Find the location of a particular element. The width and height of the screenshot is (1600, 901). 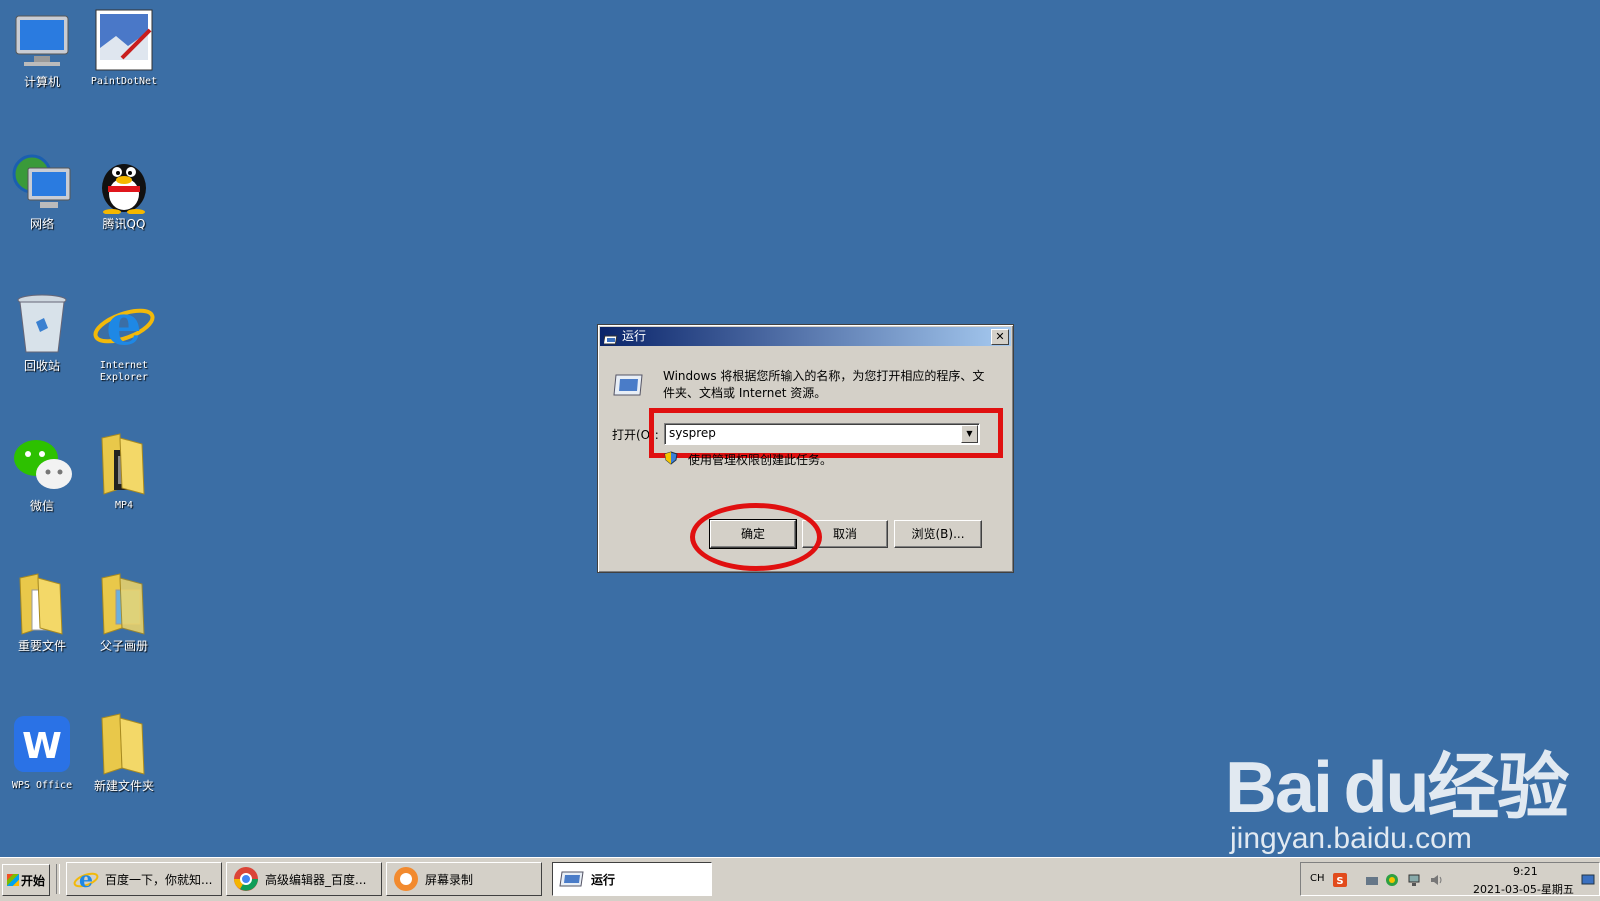

desktop-icon-qq: 腾讯QQ is located at coordinates (124, 190).